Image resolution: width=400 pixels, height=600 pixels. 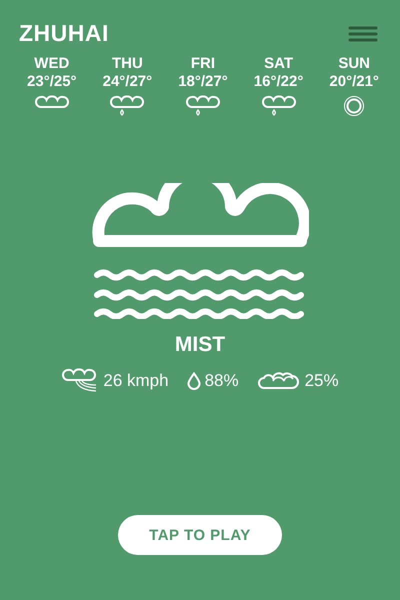 What do you see at coordinates (354, 63) in the screenshot?
I see `day-name: SUN` at bounding box center [354, 63].